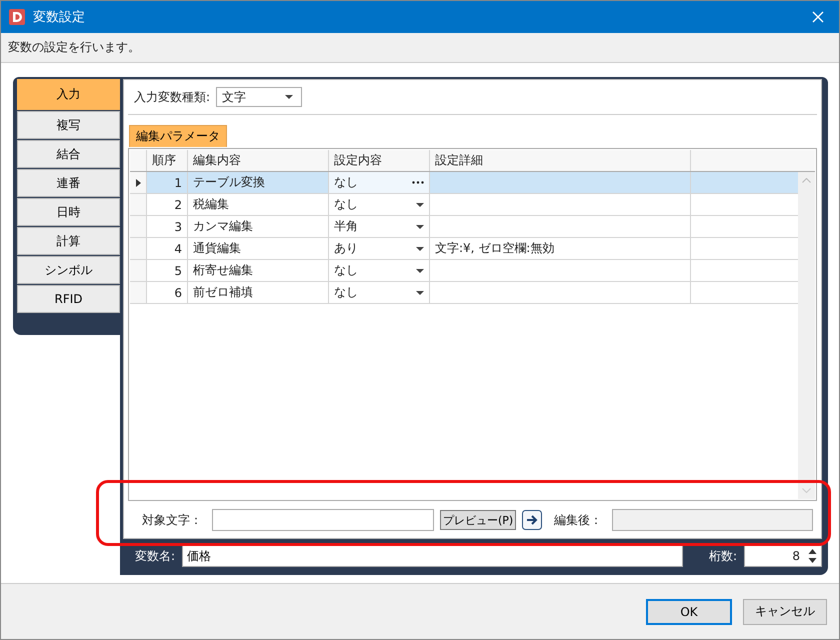  Describe the element at coordinates (68, 125) in the screenshot. I see `side-tab: 複写` at that location.